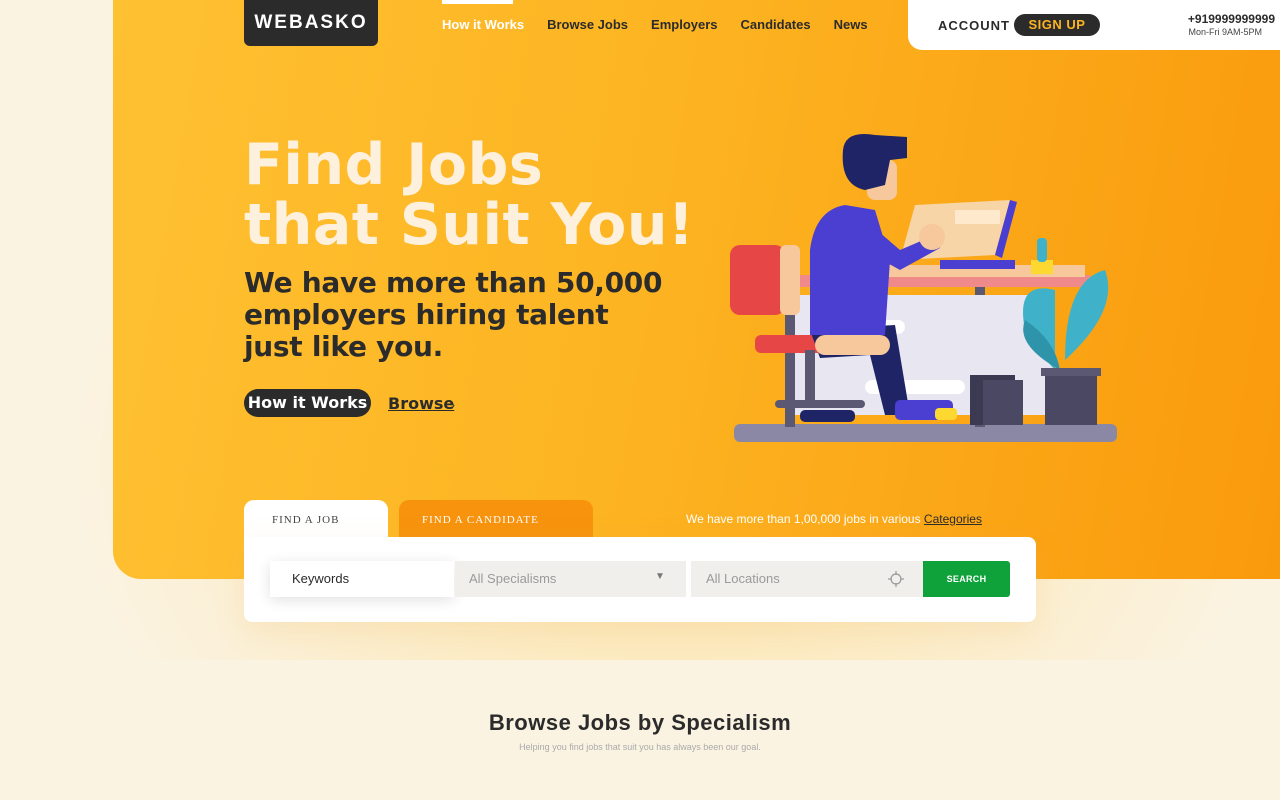  I want to click on chevron-down-icon: ▼, so click(660, 576).